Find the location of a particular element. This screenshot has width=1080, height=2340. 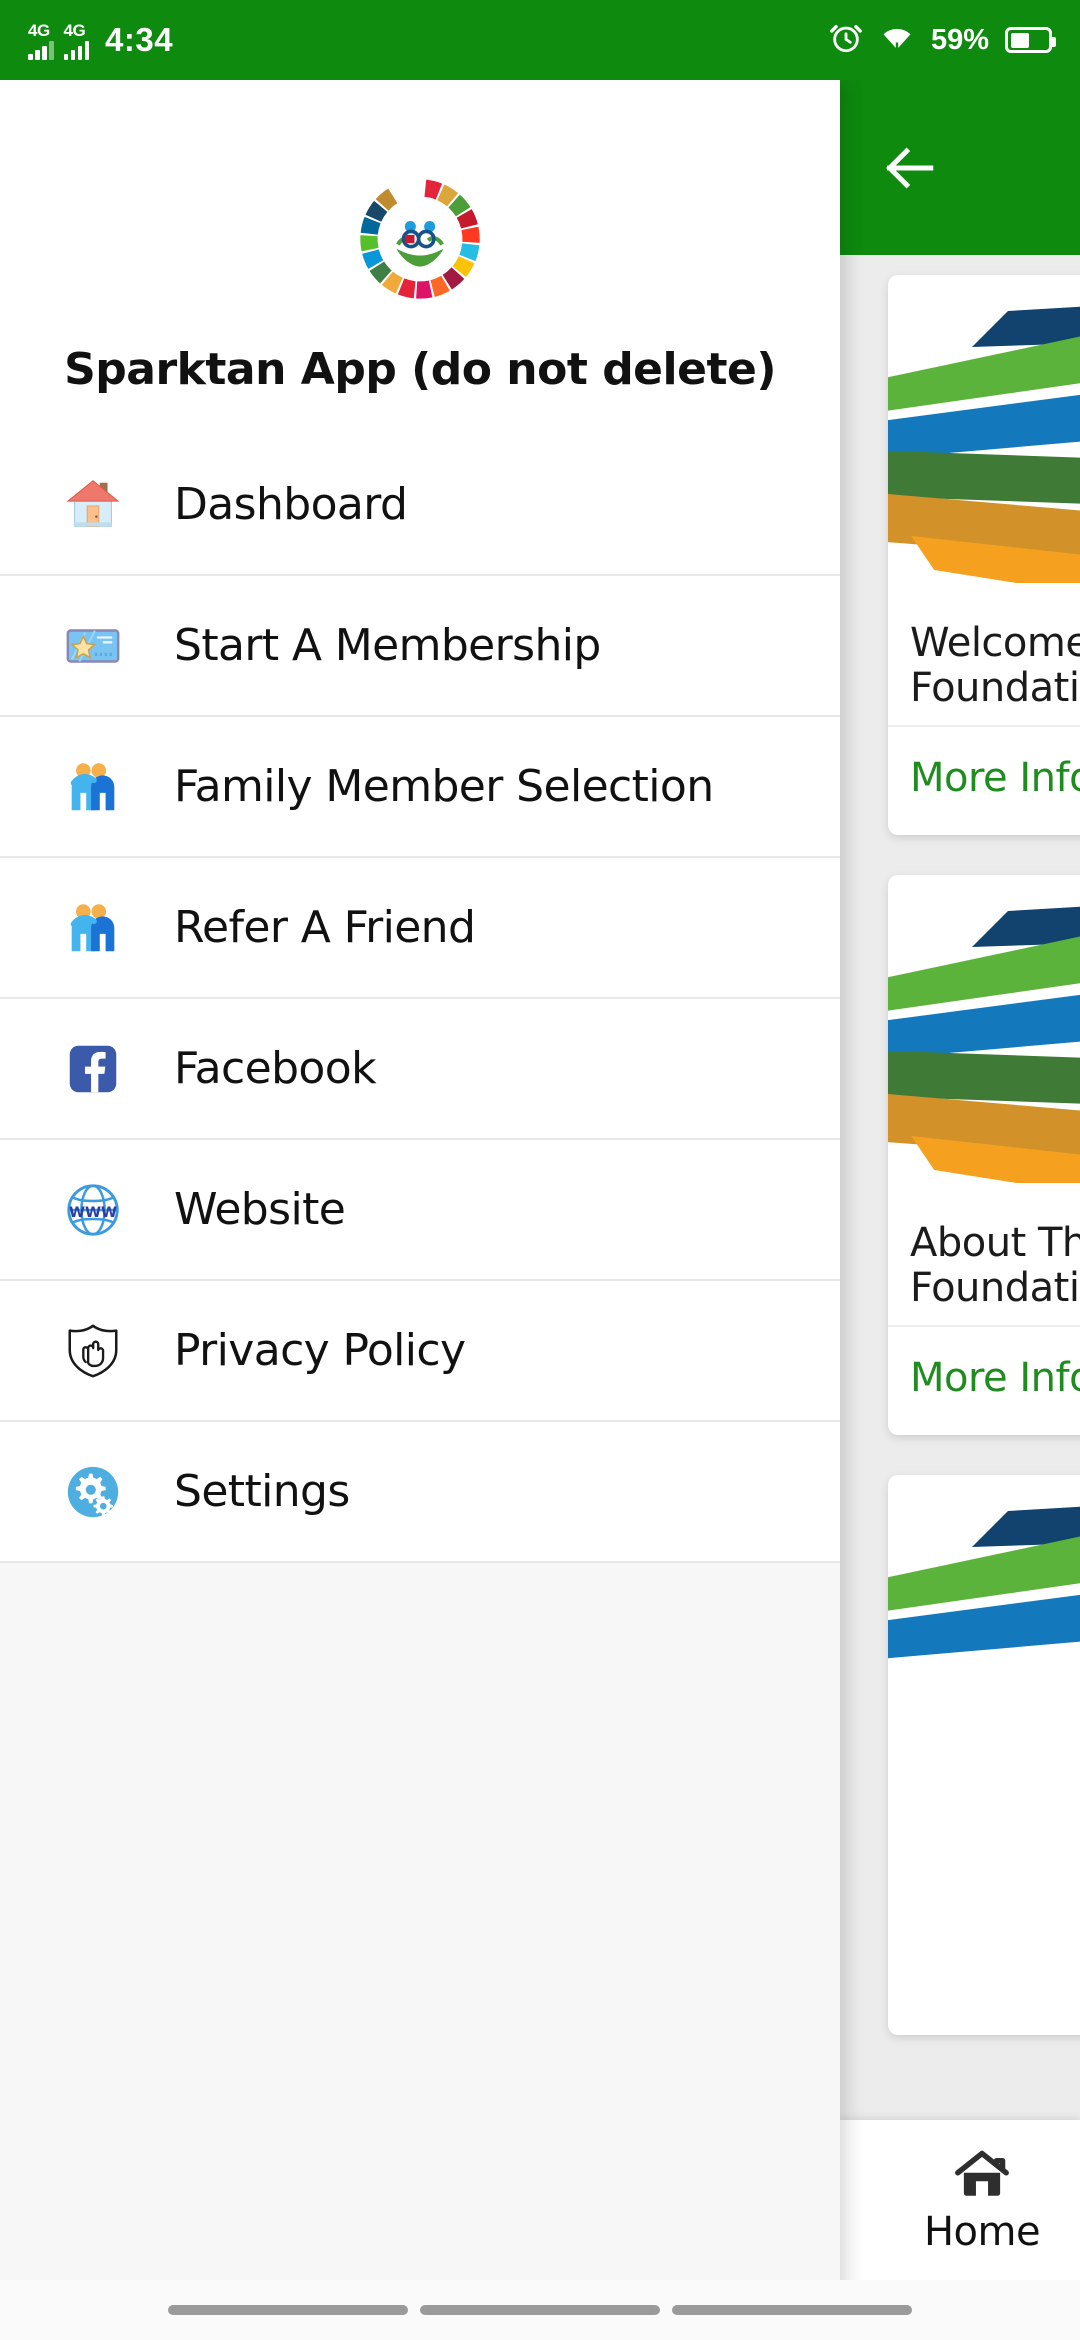

battery-percent-label: 59% is located at coordinates (959, 39).